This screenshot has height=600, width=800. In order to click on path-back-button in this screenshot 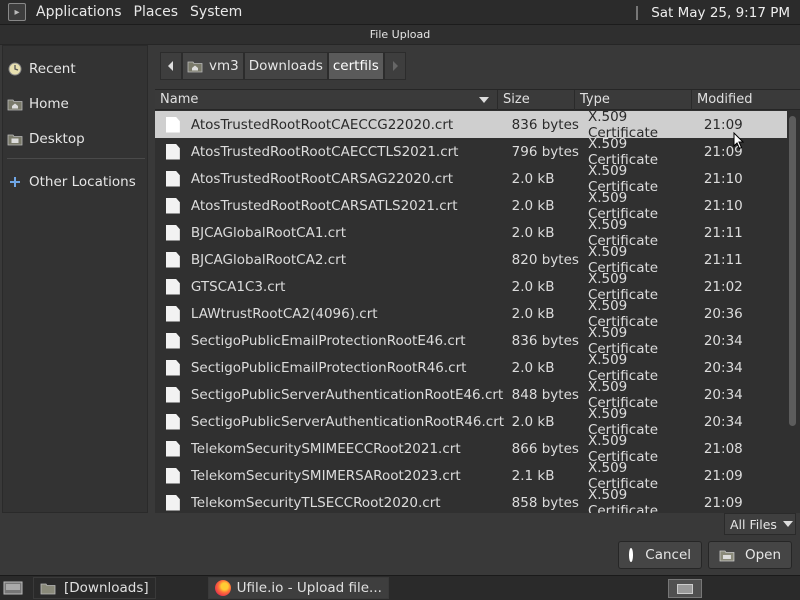, I will do `click(171, 66)`.